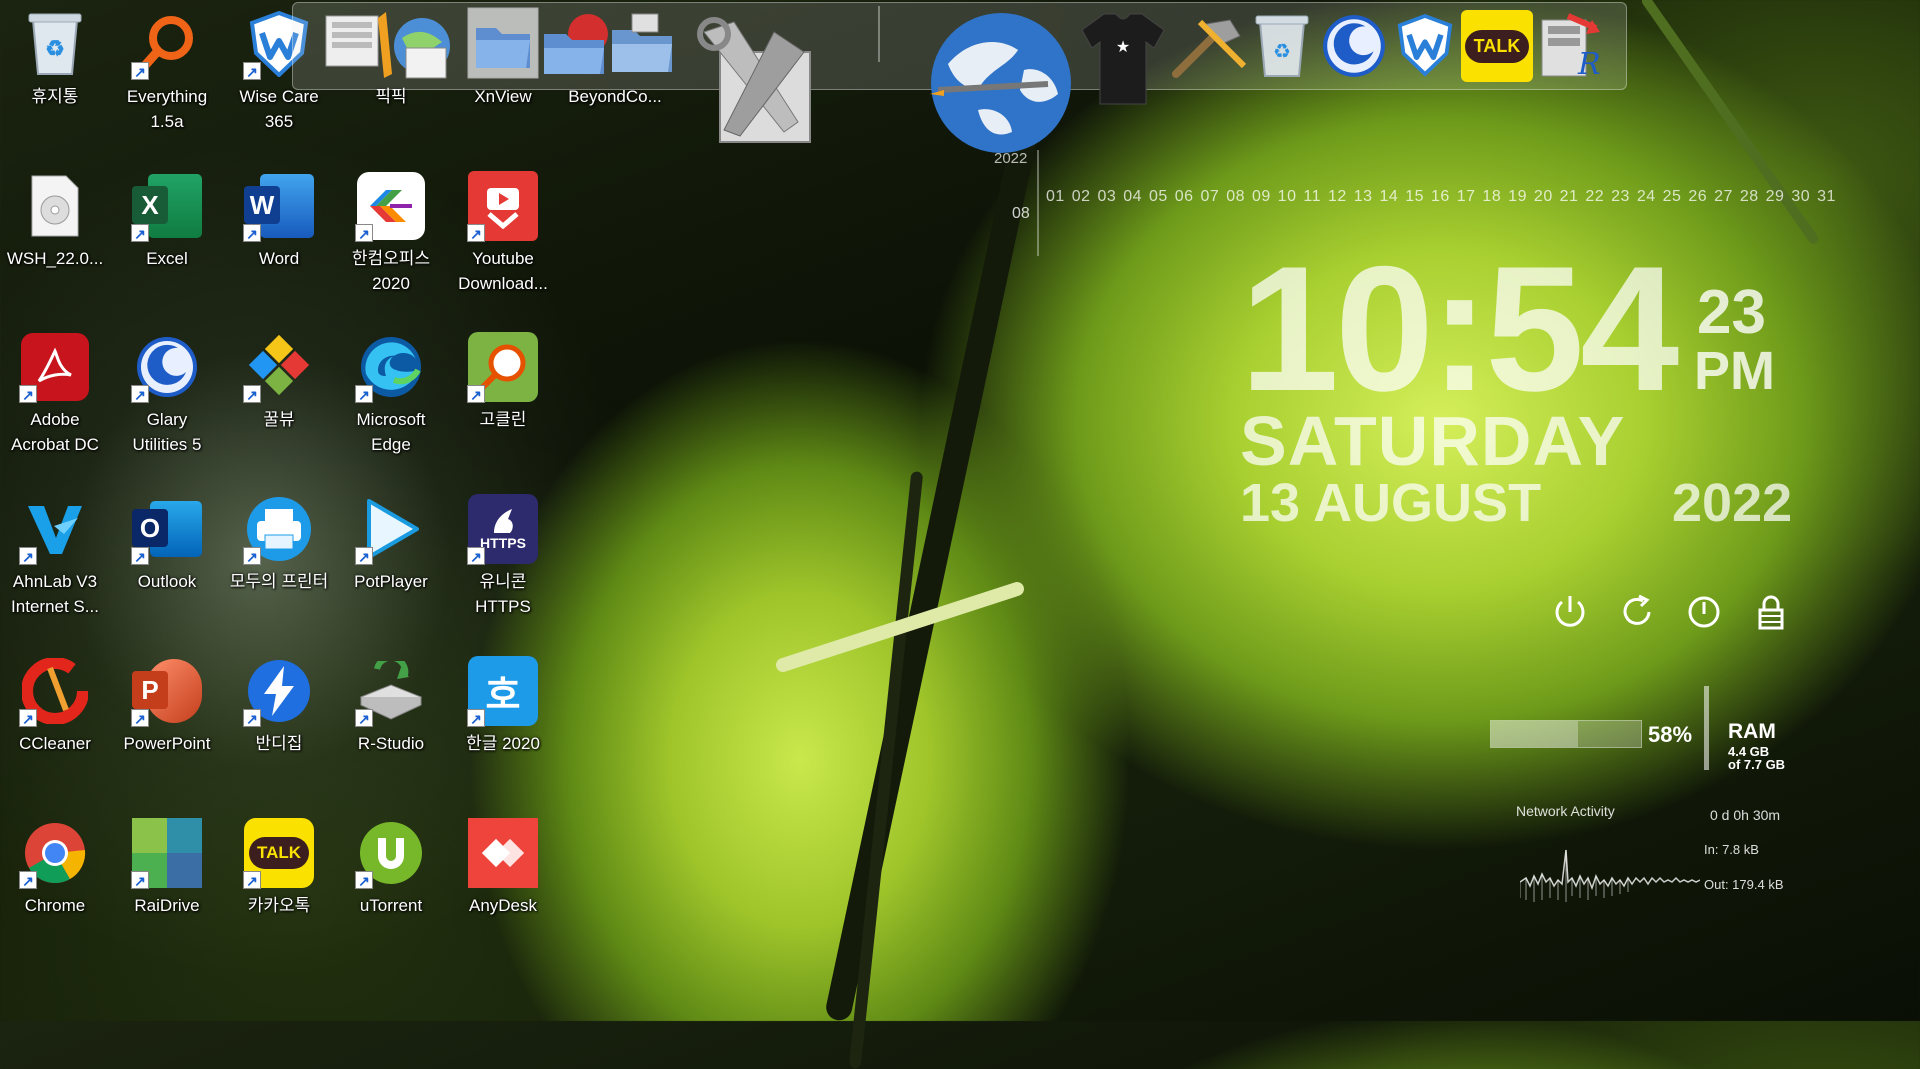  I want to click on desktop-icon-r-studio: ↗ R-Studio, so click(391, 705).